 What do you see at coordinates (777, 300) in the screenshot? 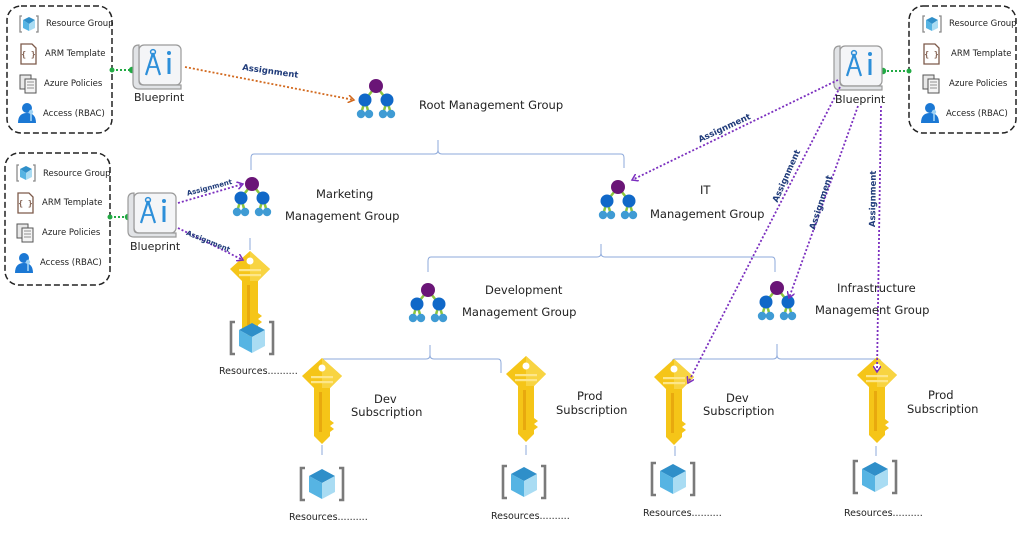
I see `management-group-icon-infrastructure` at bounding box center [777, 300].